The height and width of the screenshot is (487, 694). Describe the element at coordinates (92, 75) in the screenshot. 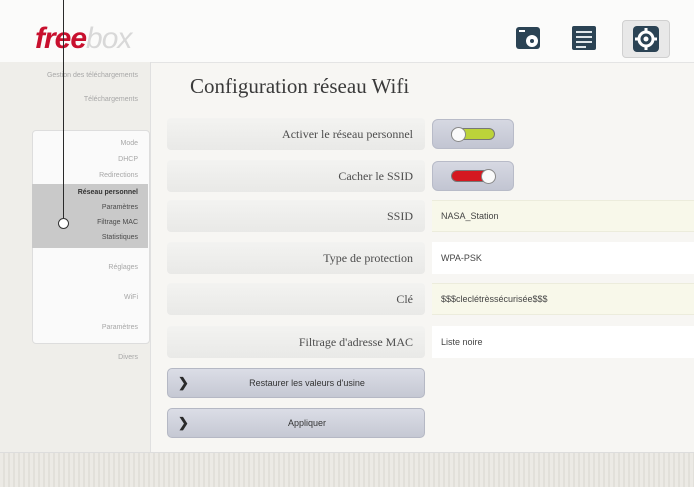

I see `sidebar-item-downloads-management: Gestion des téléchargements` at that location.